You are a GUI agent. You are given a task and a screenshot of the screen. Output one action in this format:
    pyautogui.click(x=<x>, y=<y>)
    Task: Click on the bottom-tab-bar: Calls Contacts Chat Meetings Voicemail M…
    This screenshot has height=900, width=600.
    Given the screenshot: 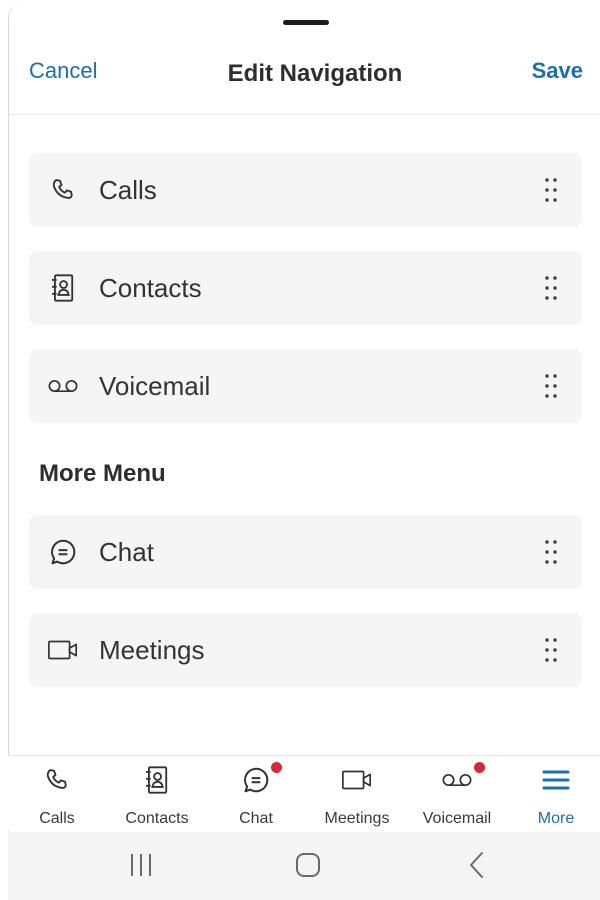 What is the action you would take?
    pyautogui.click(x=304, y=793)
    